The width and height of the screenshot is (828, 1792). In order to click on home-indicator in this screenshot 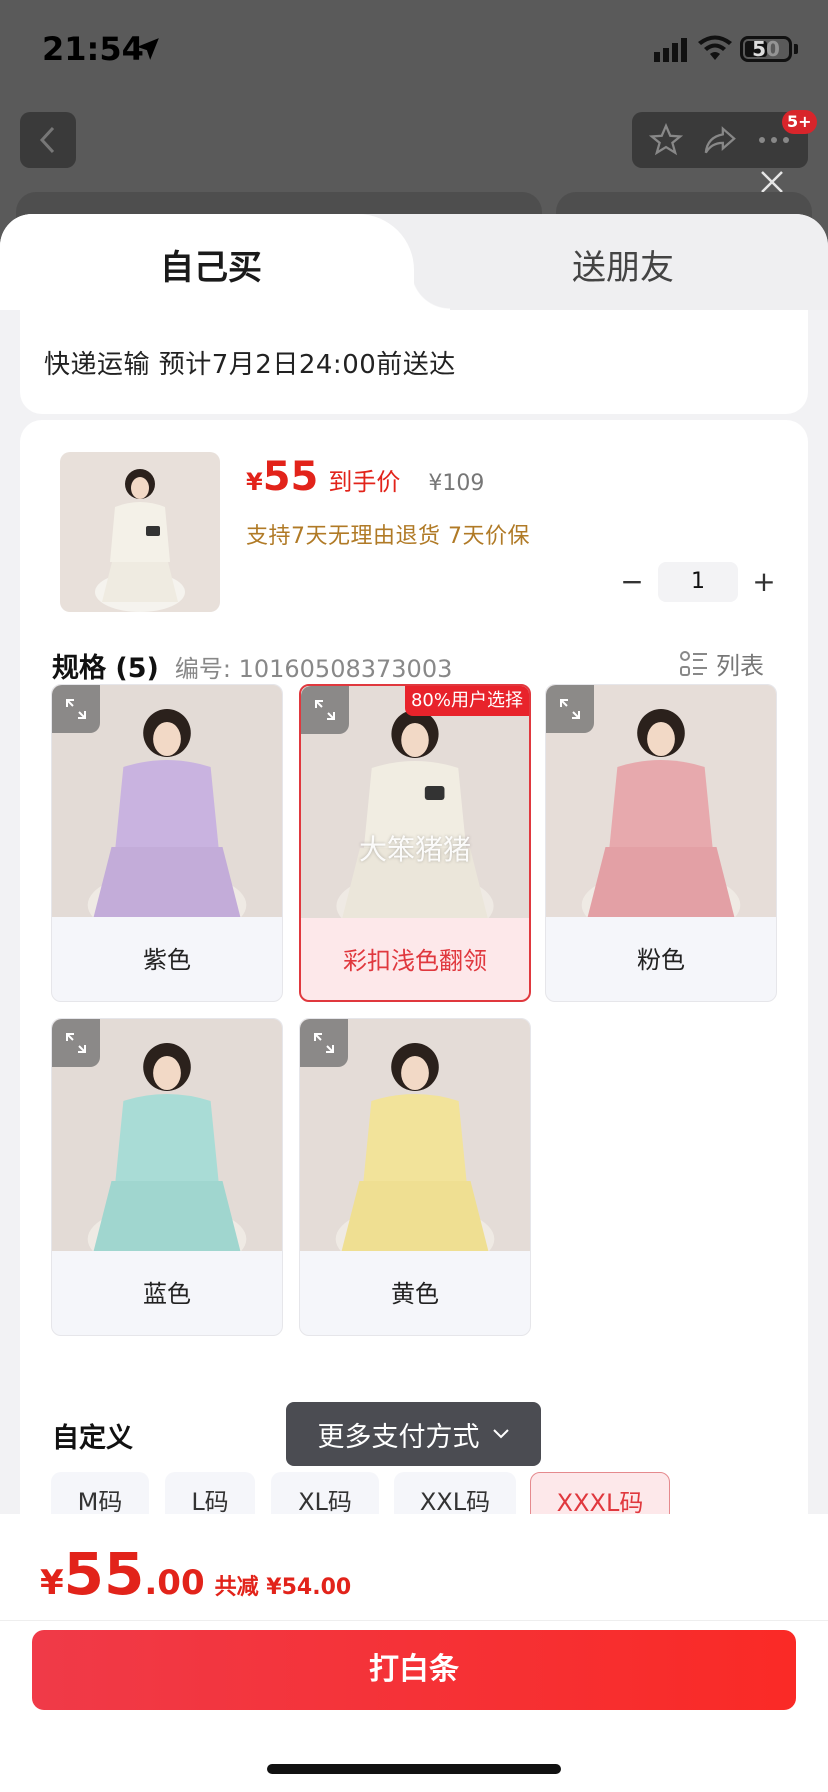, I will do `click(414, 1769)`.